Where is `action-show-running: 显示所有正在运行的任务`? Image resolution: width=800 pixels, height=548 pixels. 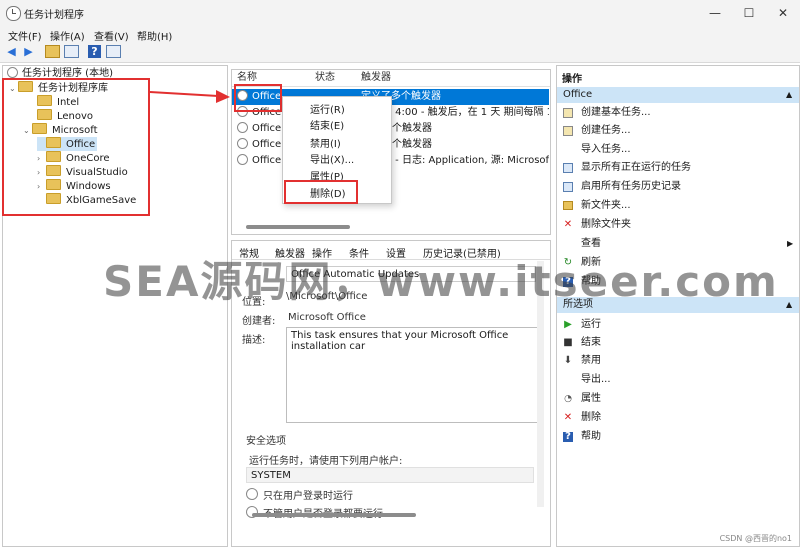 action-show-running: 显示所有正在运行的任务 is located at coordinates (678, 168).